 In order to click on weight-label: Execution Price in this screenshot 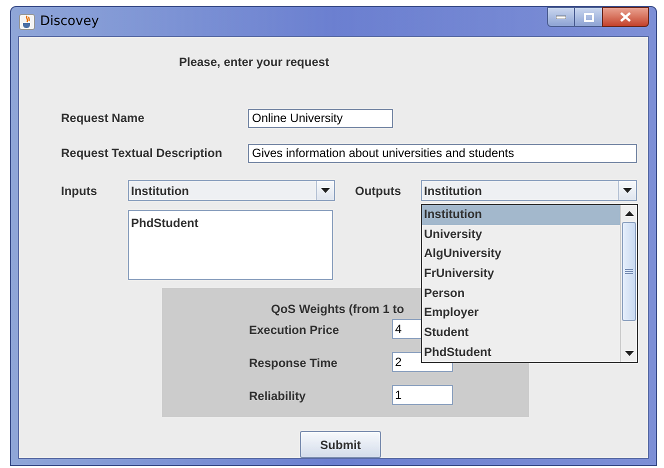, I will do `click(294, 331)`.